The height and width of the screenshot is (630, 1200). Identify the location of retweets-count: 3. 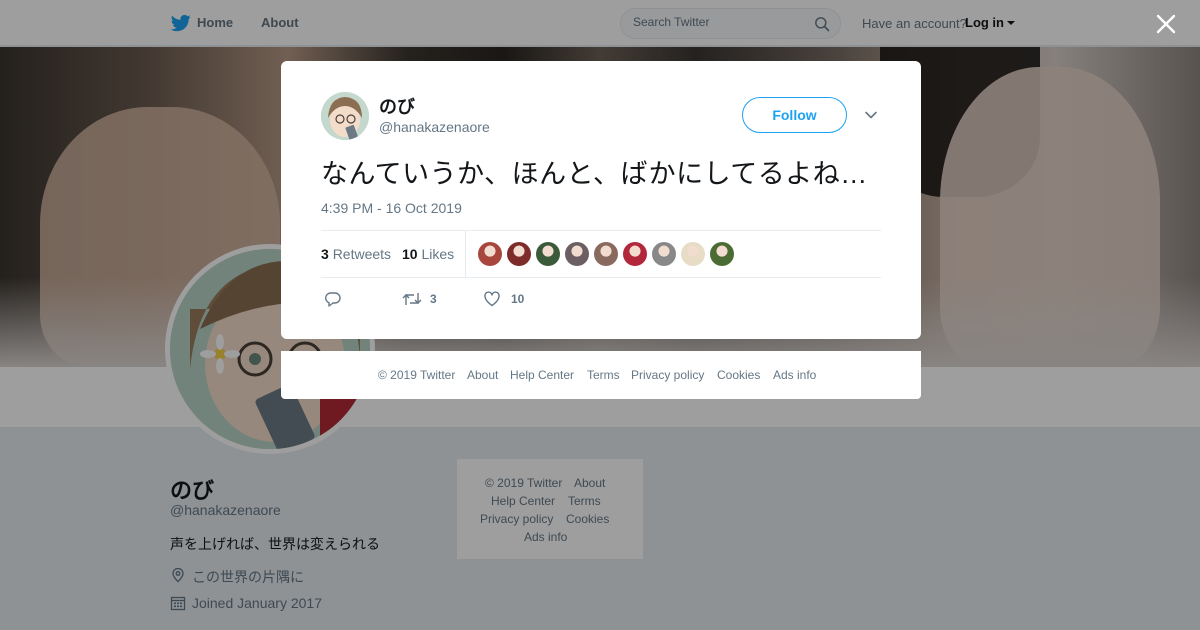
(325, 254).